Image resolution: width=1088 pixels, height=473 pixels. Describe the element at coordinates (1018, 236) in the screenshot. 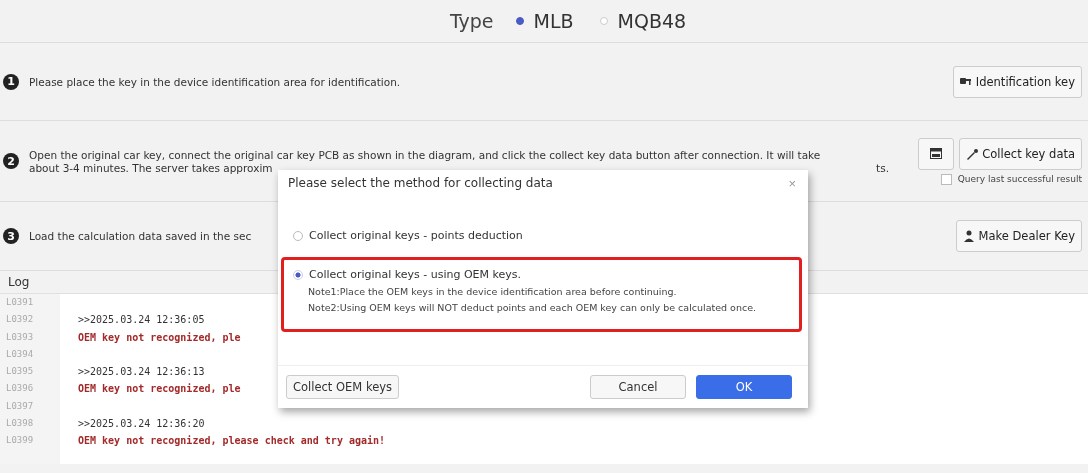

I see `action-button: Make Dealer Key` at that location.